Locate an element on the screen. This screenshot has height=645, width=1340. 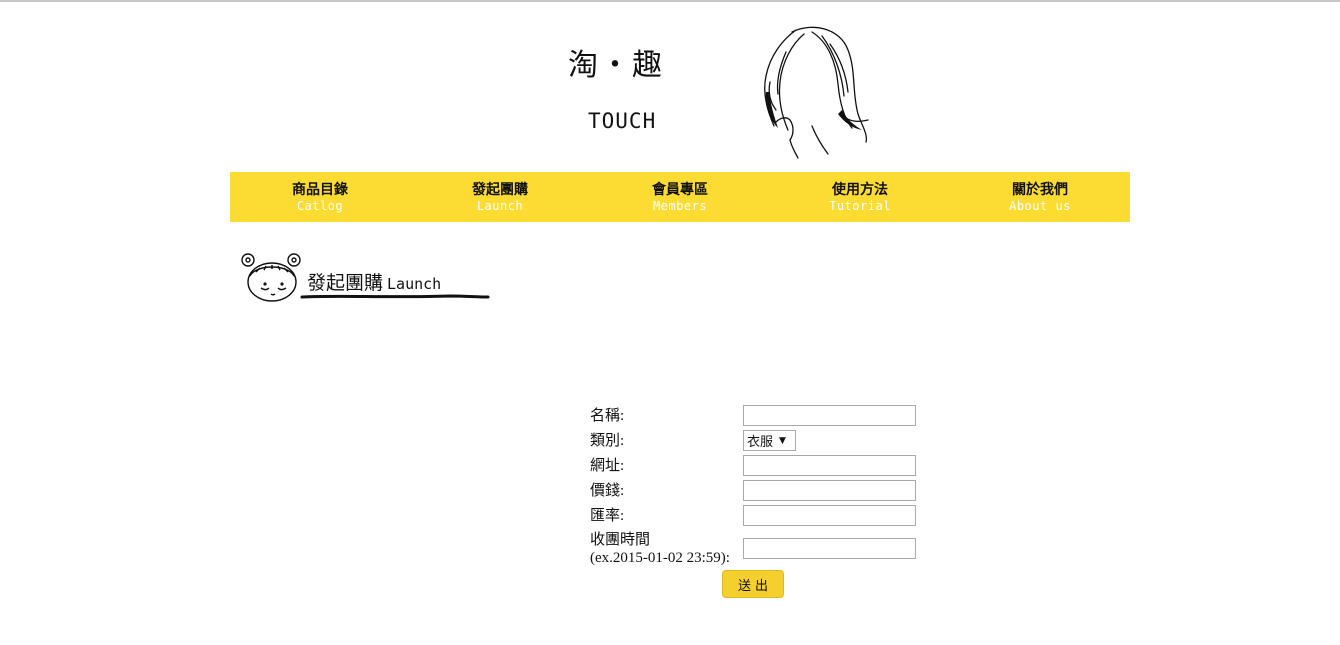
section-title-cn: 發起團購 is located at coordinates (345, 283).